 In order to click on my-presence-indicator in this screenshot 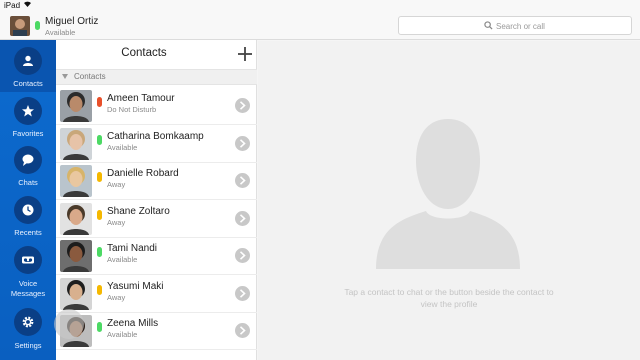, I will do `click(37, 25)`.